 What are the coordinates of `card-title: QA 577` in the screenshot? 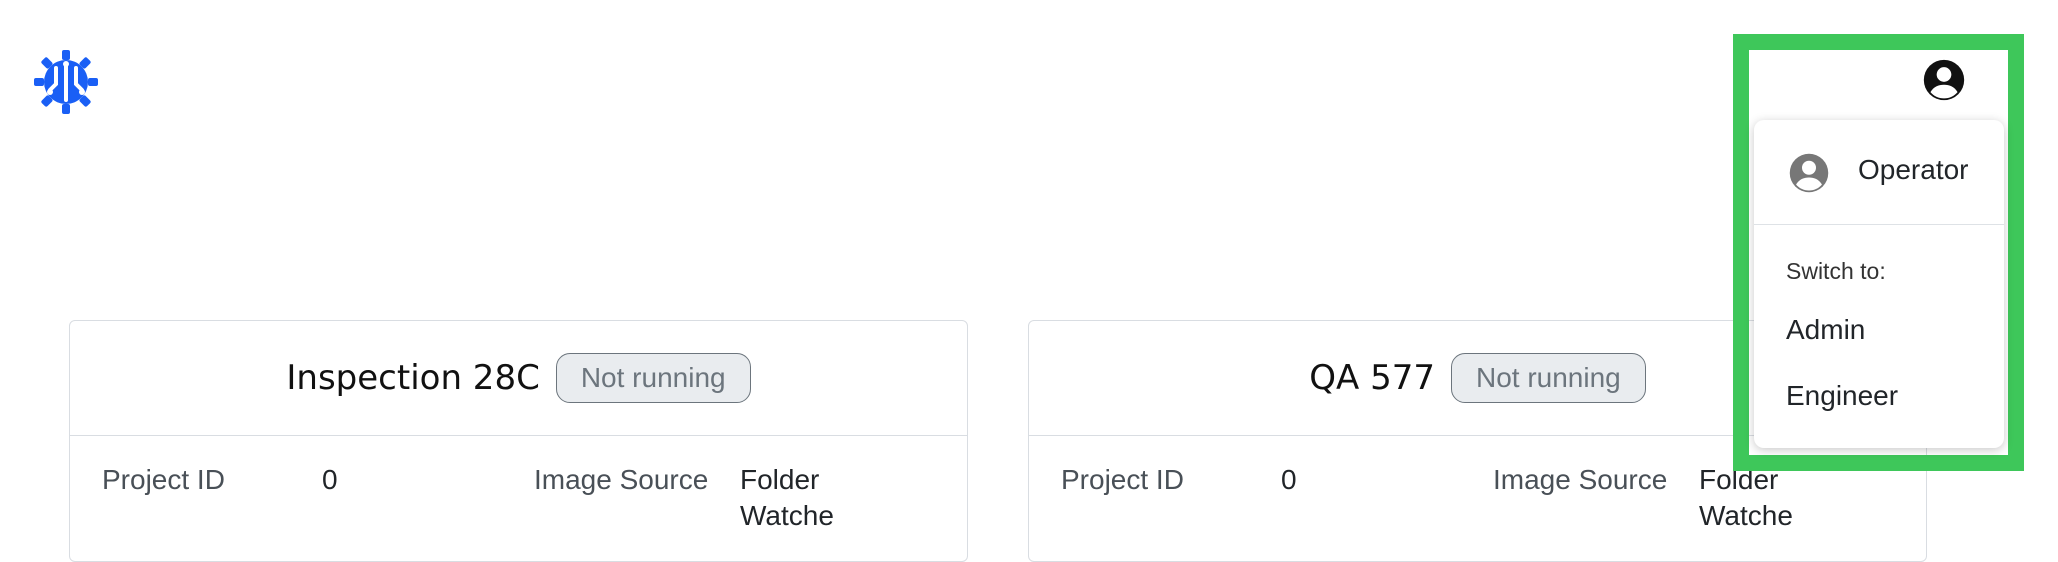 It's located at (1372, 378).